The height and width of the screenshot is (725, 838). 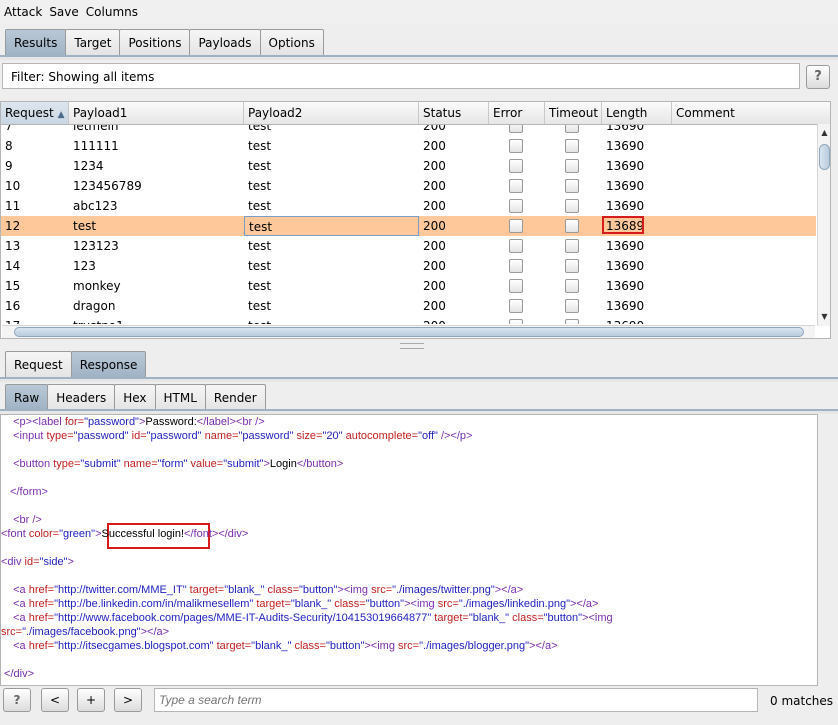 I want to click on tab-headers: Headers, so click(x=81, y=397).